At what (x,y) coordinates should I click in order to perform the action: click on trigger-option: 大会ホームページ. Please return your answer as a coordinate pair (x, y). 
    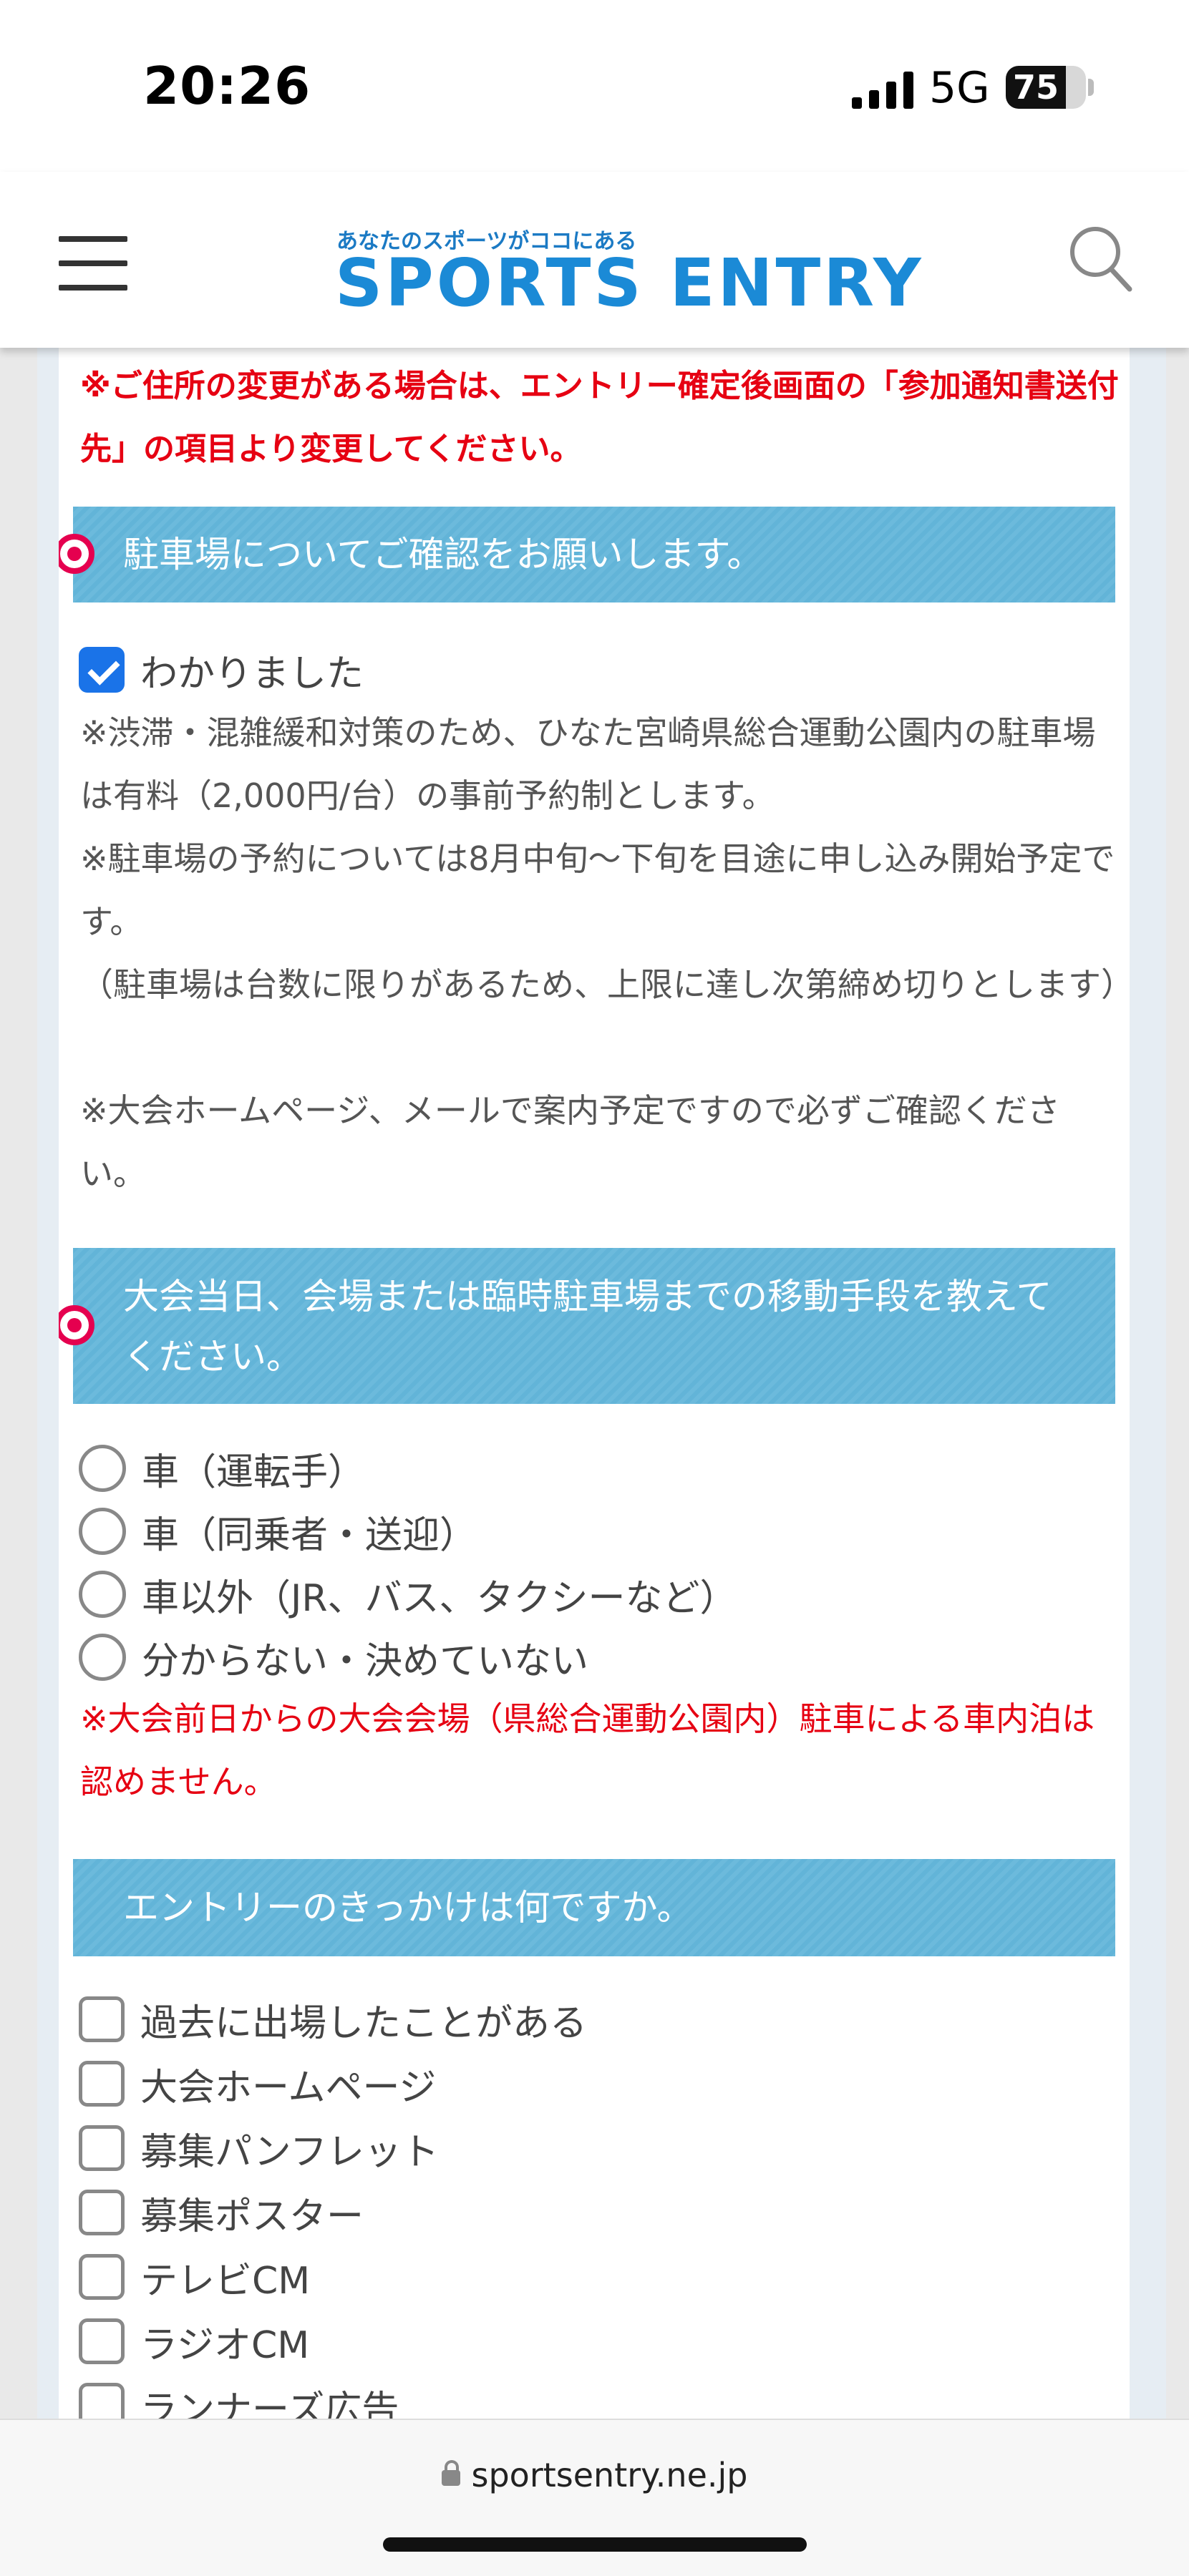
    Looking at the image, I should click on (257, 2083).